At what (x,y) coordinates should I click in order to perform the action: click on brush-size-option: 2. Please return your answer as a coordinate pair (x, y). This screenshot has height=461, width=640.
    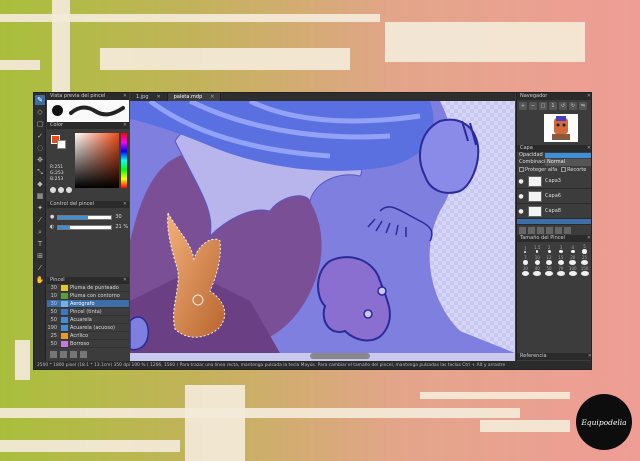
    Looking at the image, I should click on (549, 249).